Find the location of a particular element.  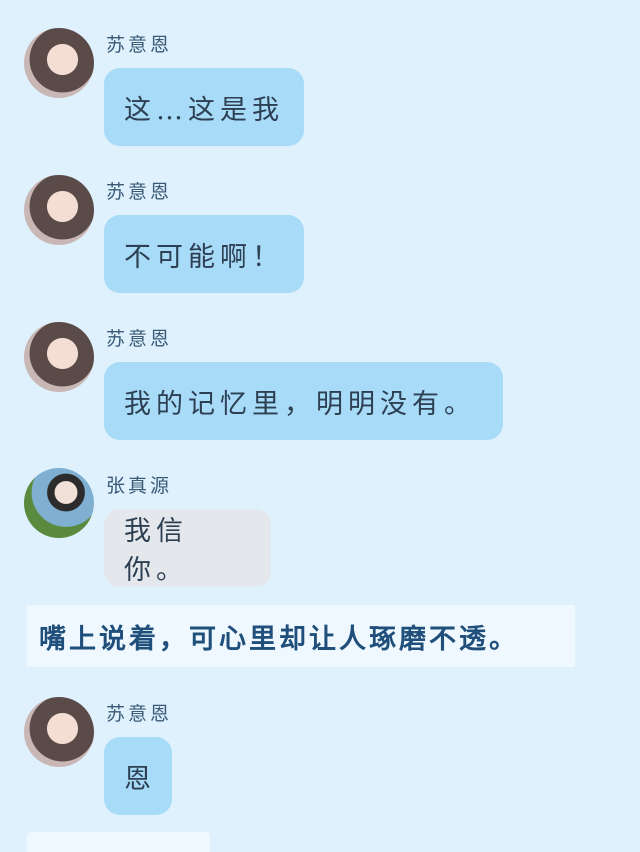

message-bubble: 这…这是我 is located at coordinates (204, 107).